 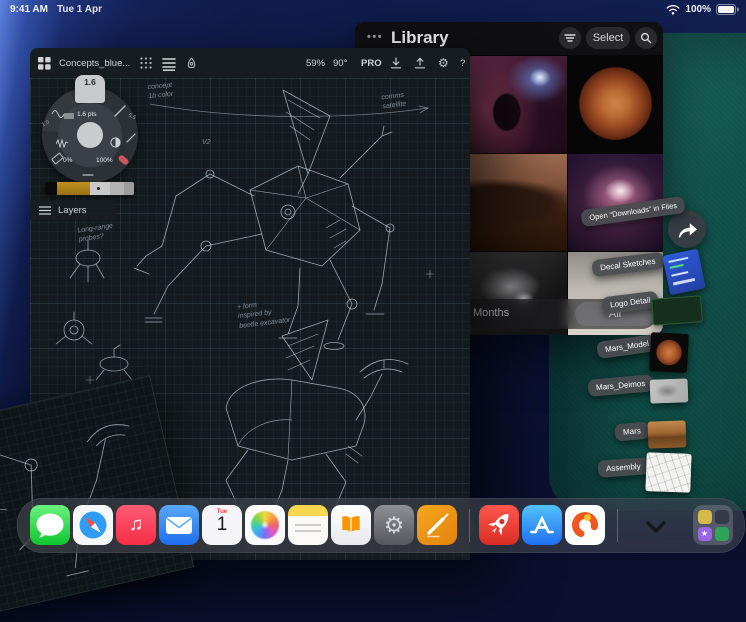 I want to click on pro-badge: PRO, so click(x=371, y=63).